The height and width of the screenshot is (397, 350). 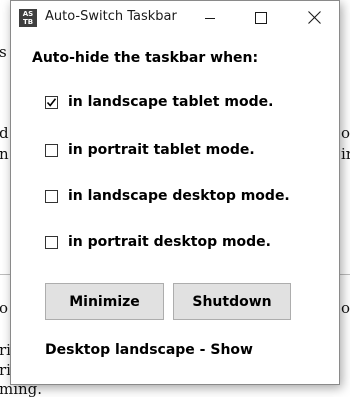 What do you see at coordinates (111, 16) in the screenshot?
I see `window-title: Auto-Switch Taskbar` at bounding box center [111, 16].